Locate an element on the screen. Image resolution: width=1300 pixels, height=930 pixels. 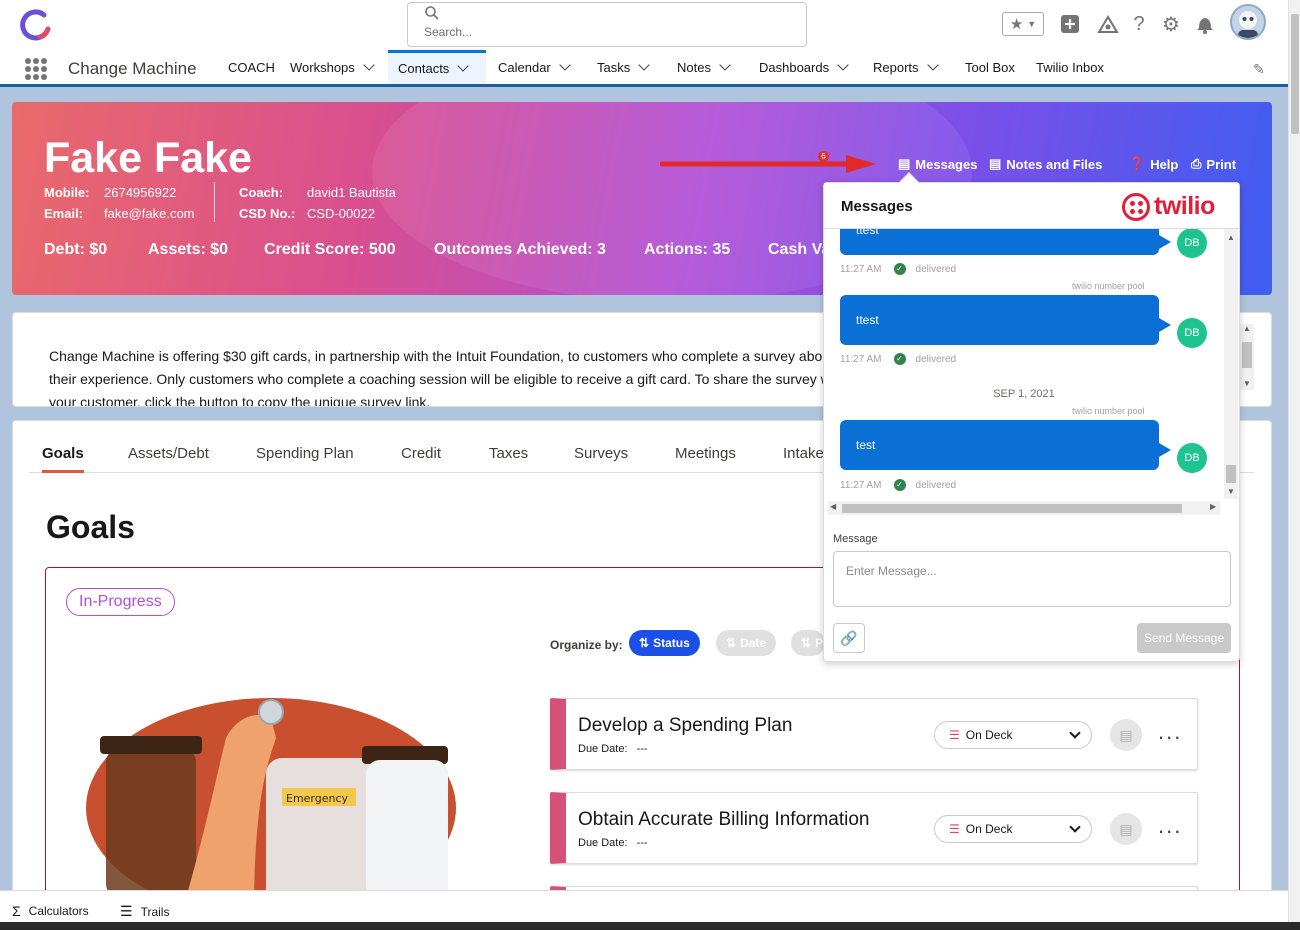
notifications-bell-icon is located at coordinates (1205, 24).